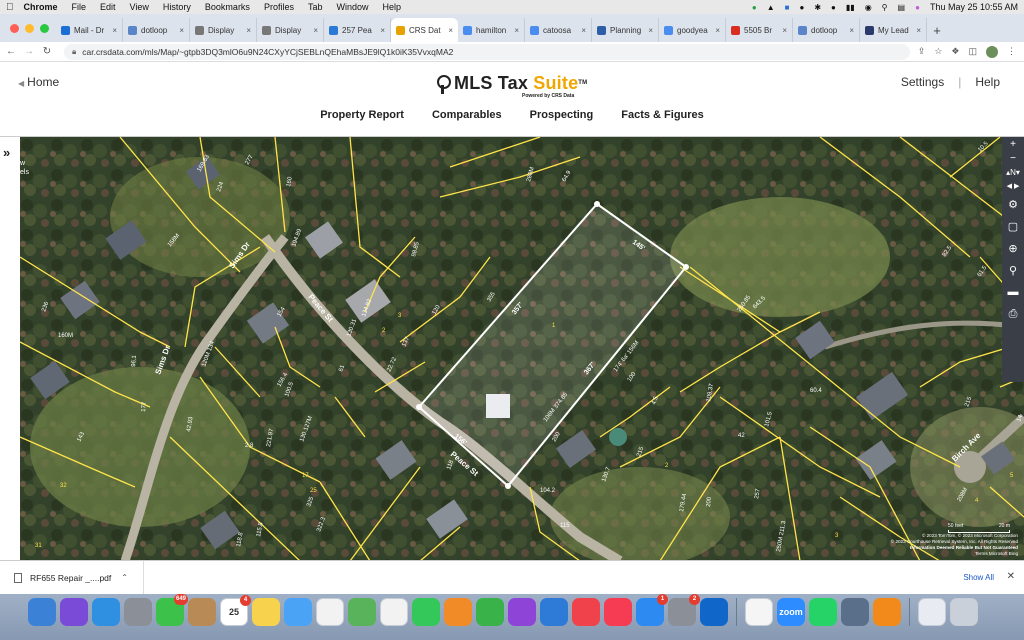  Describe the element at coordinates (74, 52) in the screenshot. I see `lock-icon: 🔒︎` at that location.